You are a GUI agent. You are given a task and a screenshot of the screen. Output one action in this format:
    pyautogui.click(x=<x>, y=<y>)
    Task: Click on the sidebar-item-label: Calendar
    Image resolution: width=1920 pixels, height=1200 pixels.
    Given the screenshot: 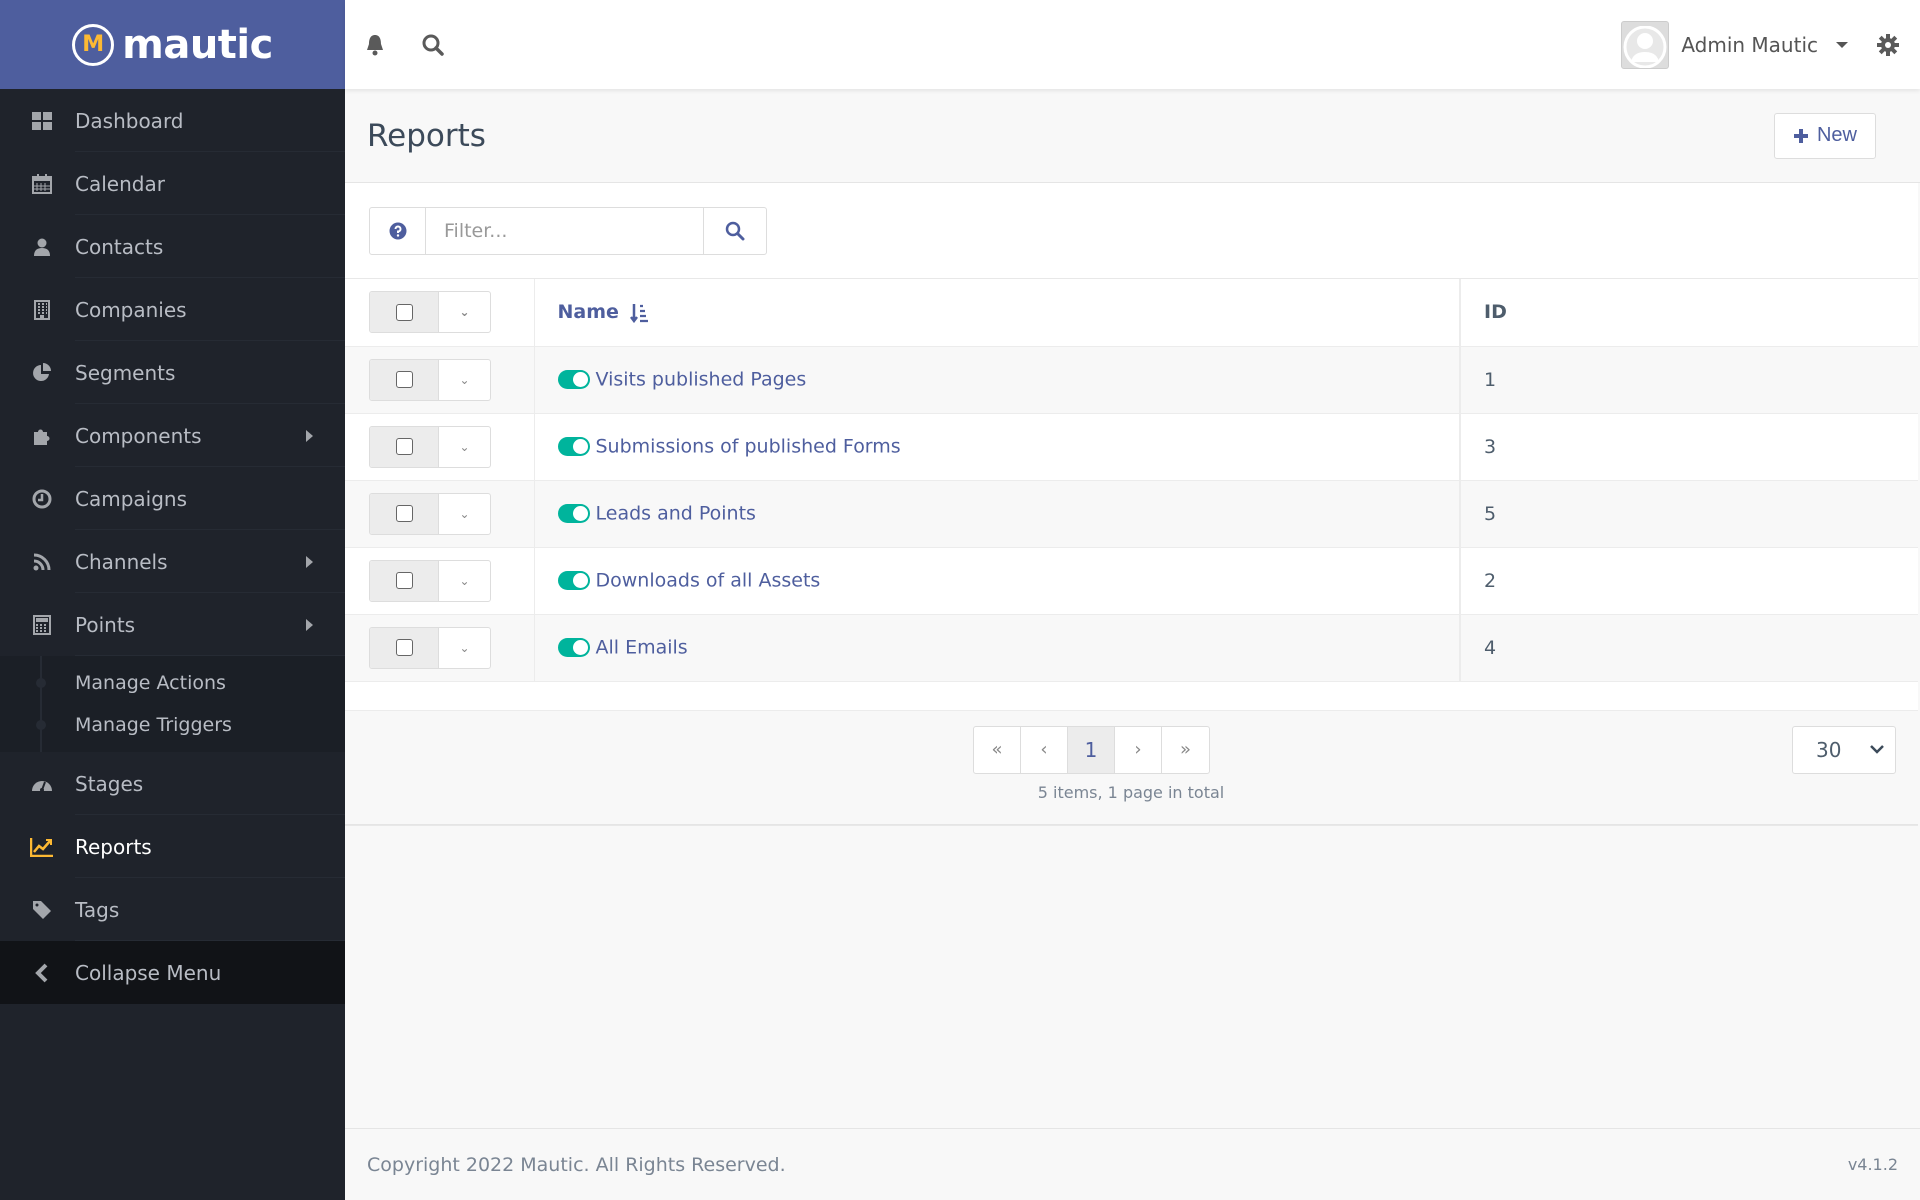 What is the action you would take?
    pyautogui.click(x=120, y=183)
    